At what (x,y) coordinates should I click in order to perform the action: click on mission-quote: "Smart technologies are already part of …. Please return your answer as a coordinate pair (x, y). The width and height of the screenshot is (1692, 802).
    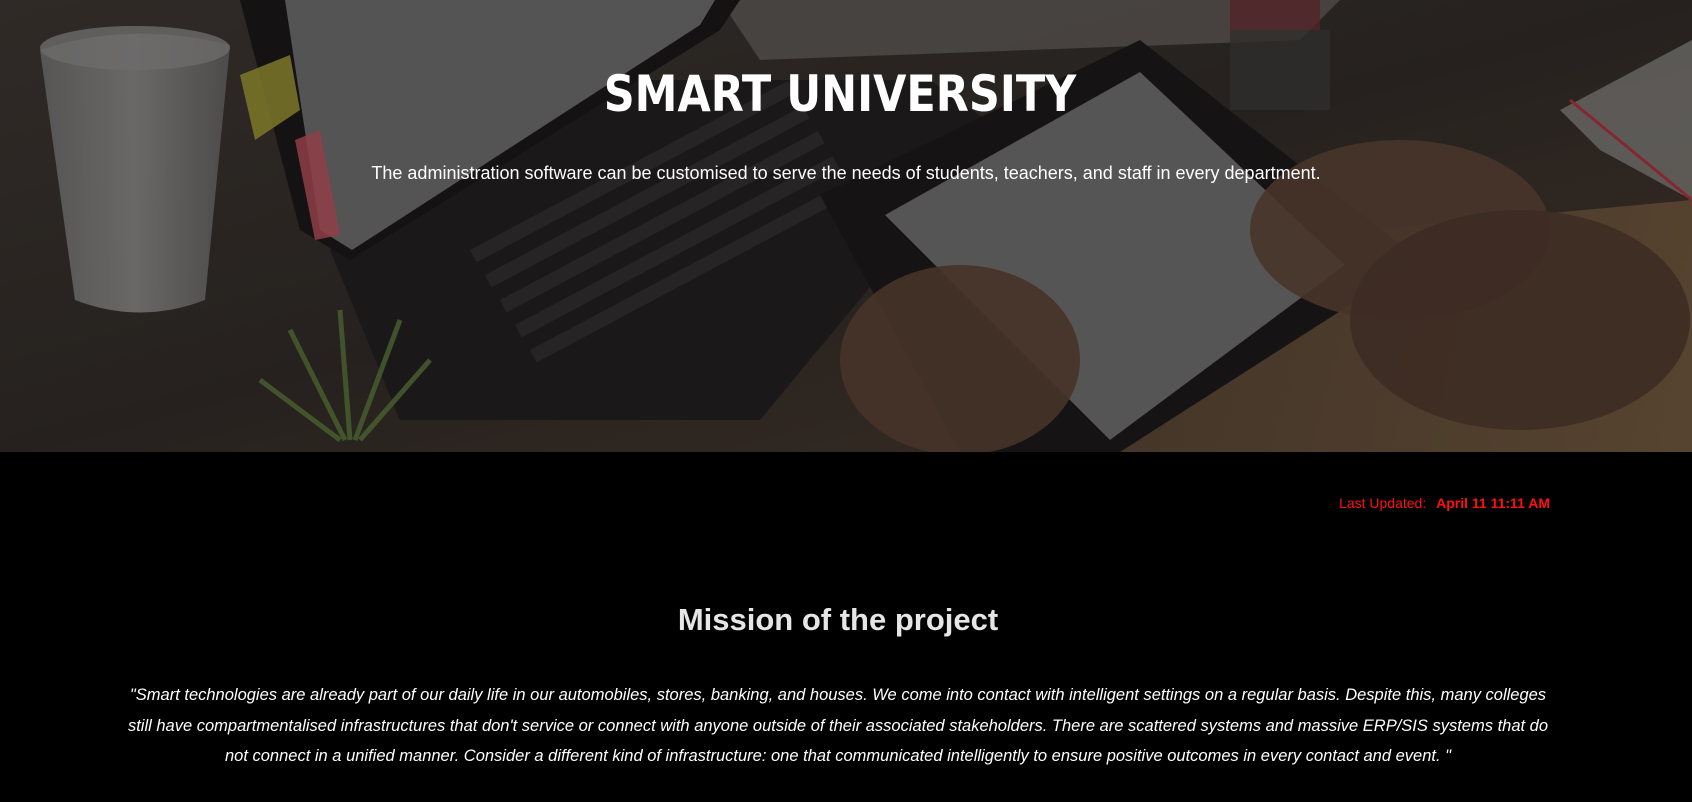
    Looking at the image, I should click on (838, 725).